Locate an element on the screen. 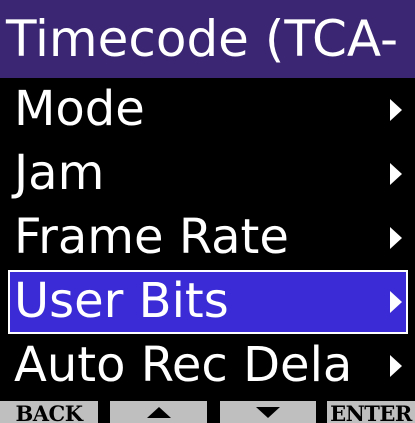  menu-item-label: Mode is located at coordinates (79, 109).